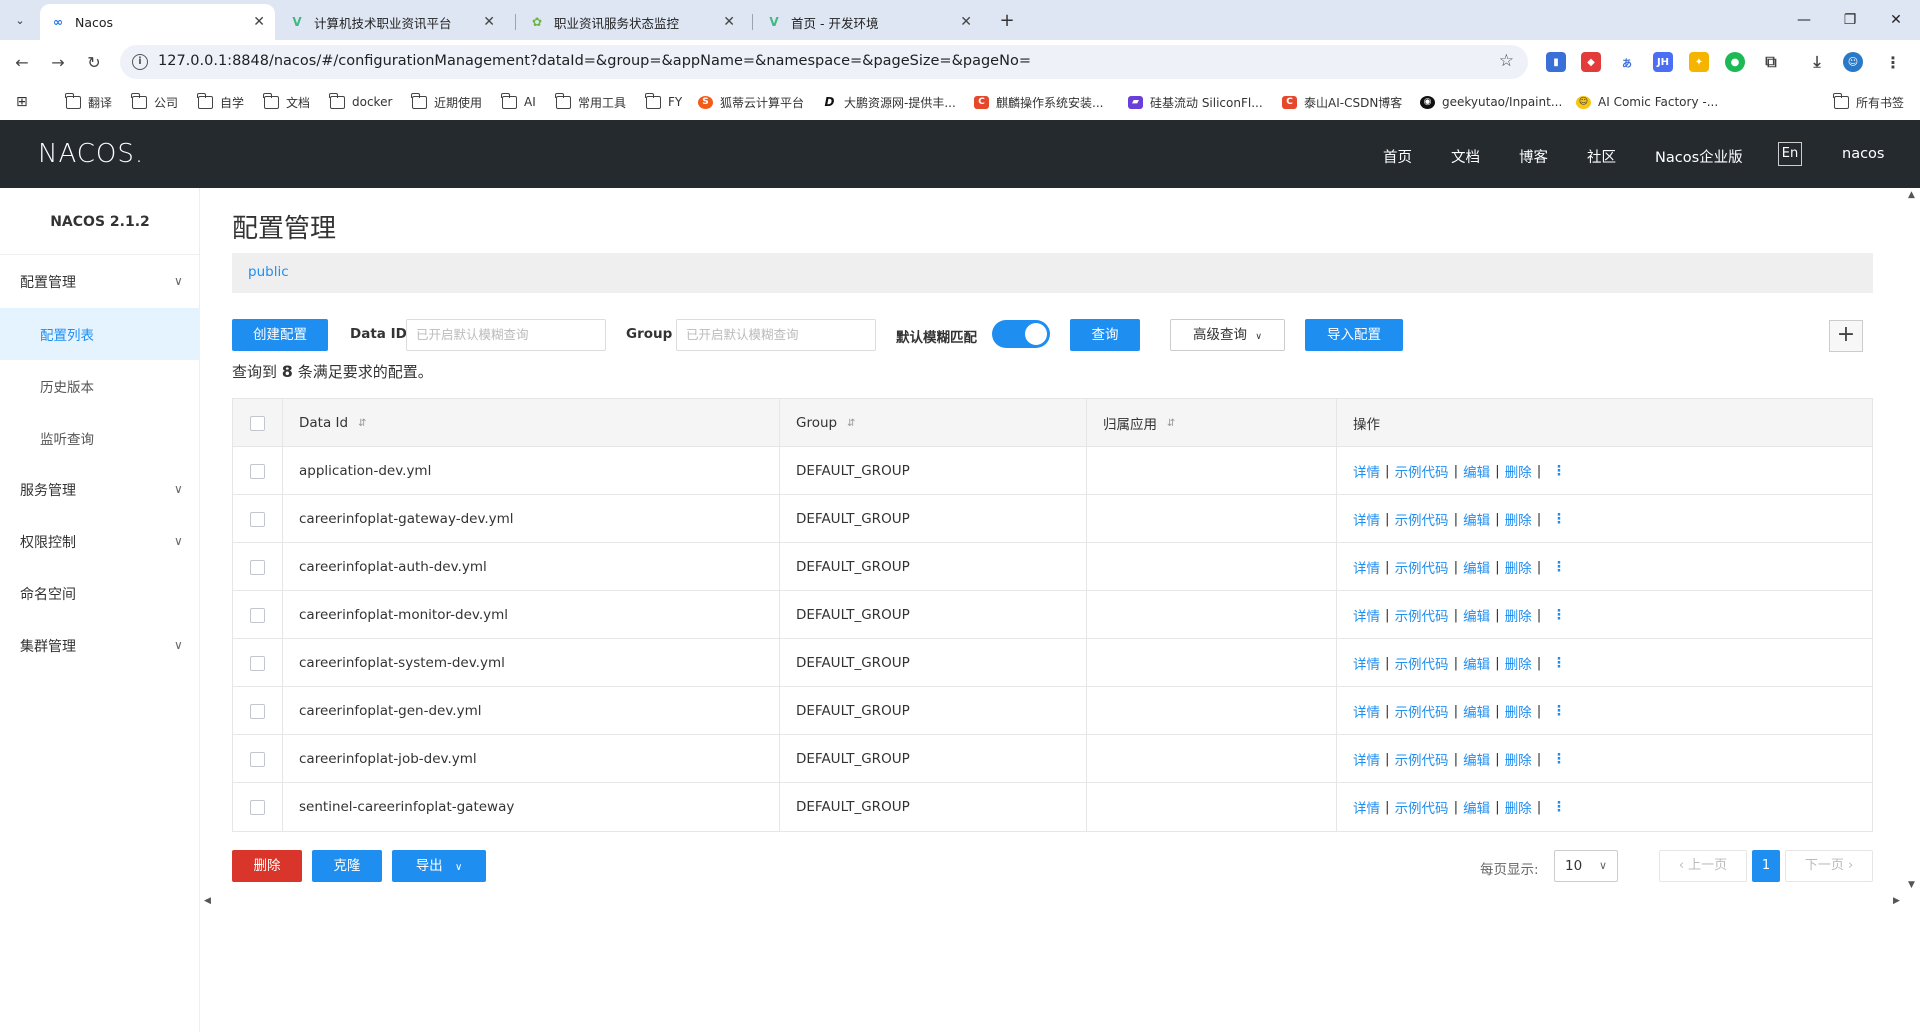  I want to click on next-page-button: 下一页 ›, so click(1829, 866).